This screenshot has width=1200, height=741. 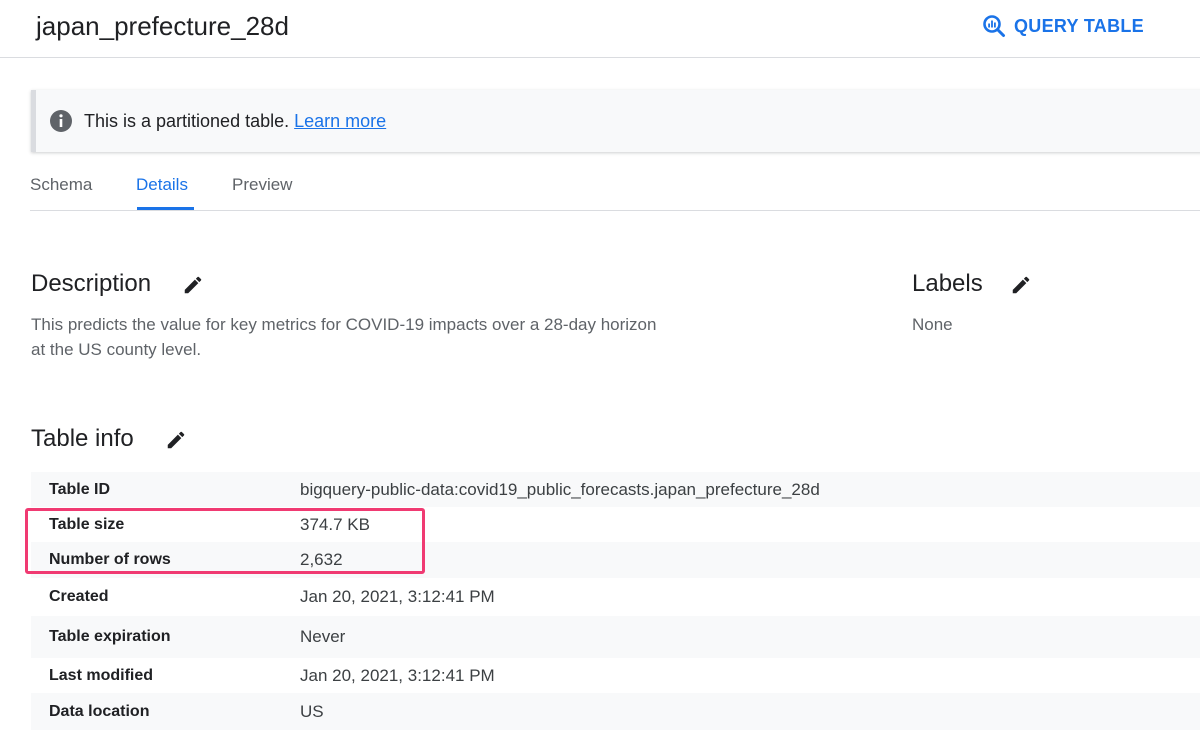 What do you see at coordinates (187, 120) in the screenshot?
I see `banner-text: This is a partitioned table.` at bounding box center [187, 120].